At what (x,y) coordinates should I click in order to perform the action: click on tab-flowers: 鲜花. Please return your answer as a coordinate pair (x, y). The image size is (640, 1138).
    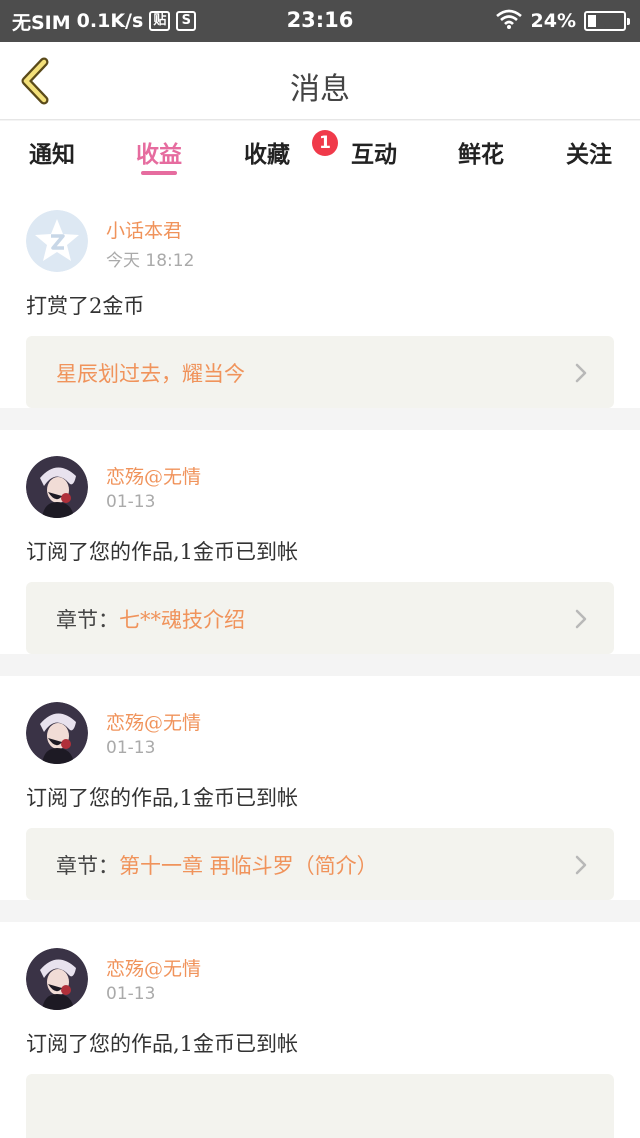
    Looking at the image, I should click on (481, 152).